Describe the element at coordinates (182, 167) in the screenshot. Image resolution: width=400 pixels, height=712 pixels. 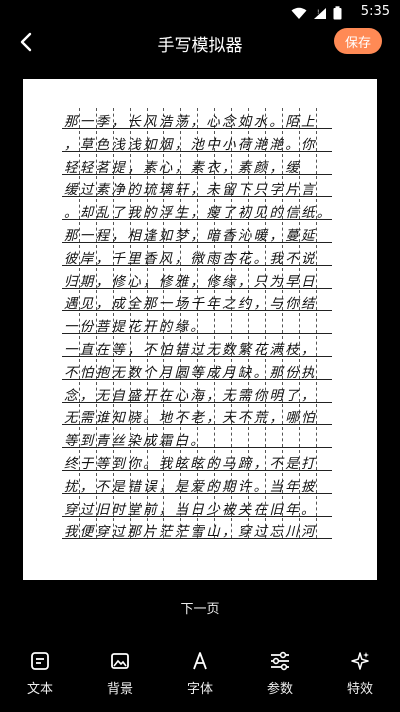
I see `handwriting-text: 轻轻茗提，素心，素衣，素颜，缓` at that location.